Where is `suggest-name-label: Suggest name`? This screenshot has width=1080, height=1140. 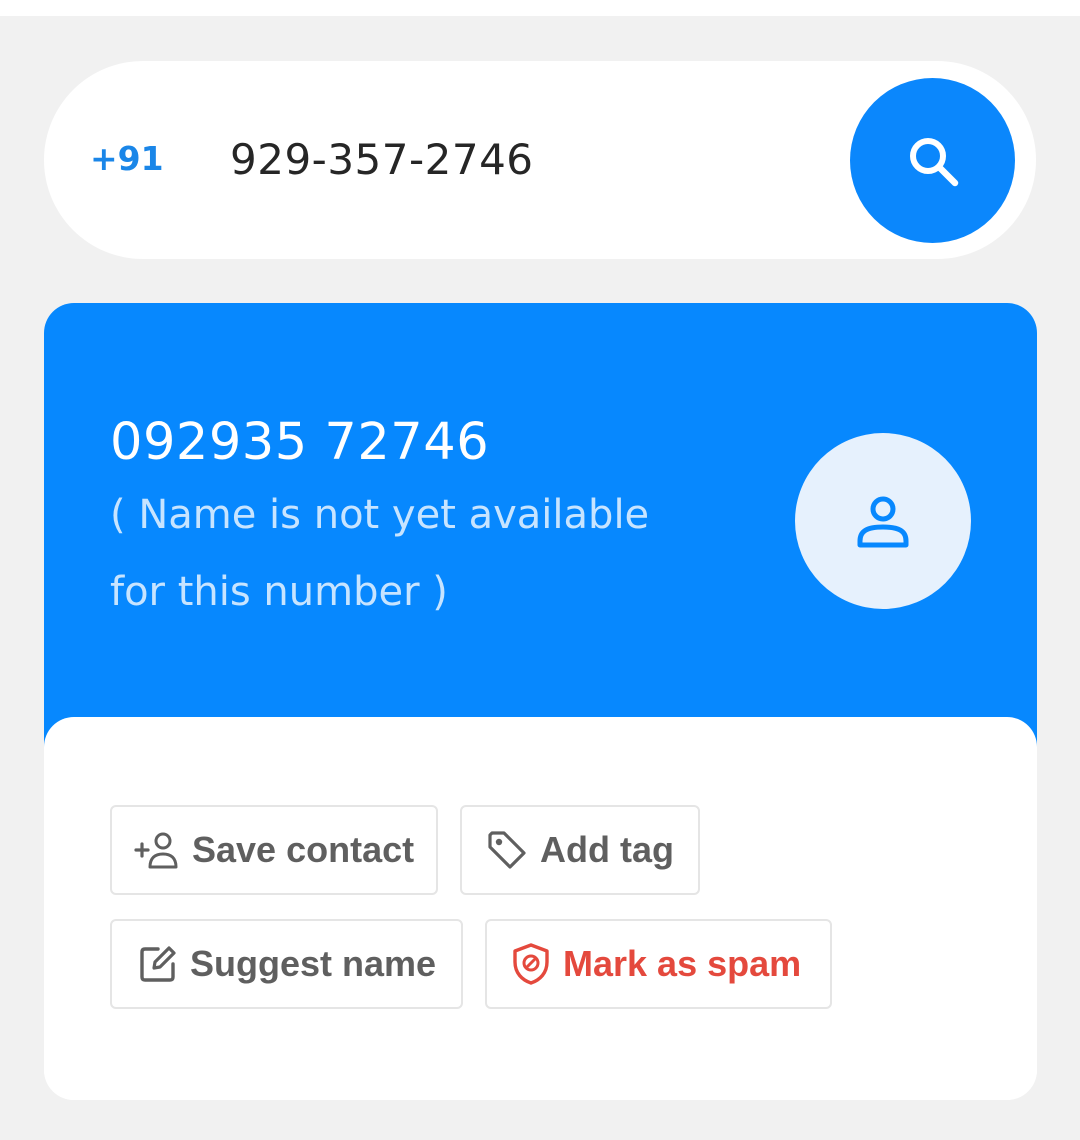 suggest-name-label: Suggest name is located at coordinates (313, 963).